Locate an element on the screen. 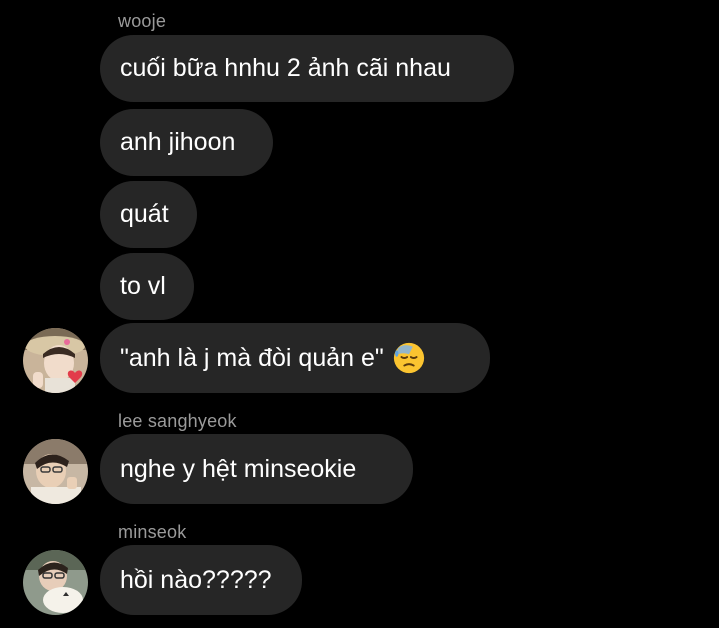 This screenshot has width=719, height=628. message-text: hồi nào????? is located at coordinates (196, 579).